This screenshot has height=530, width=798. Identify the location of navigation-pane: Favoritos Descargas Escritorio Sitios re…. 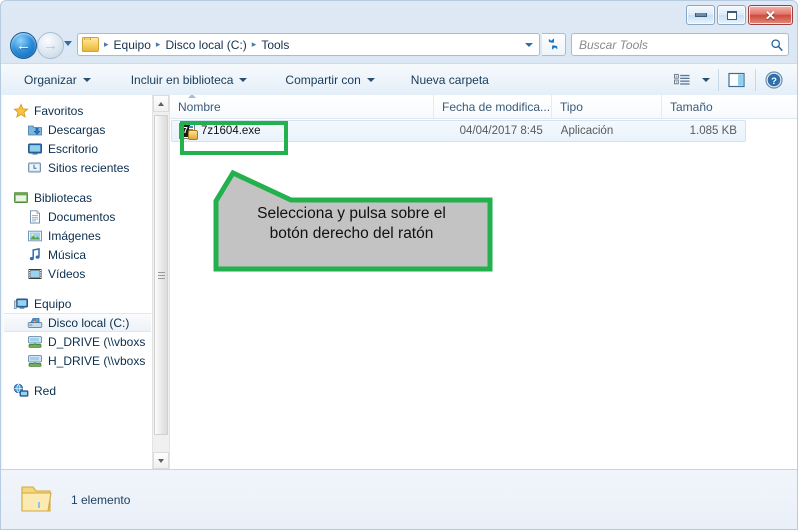
(76, 282).